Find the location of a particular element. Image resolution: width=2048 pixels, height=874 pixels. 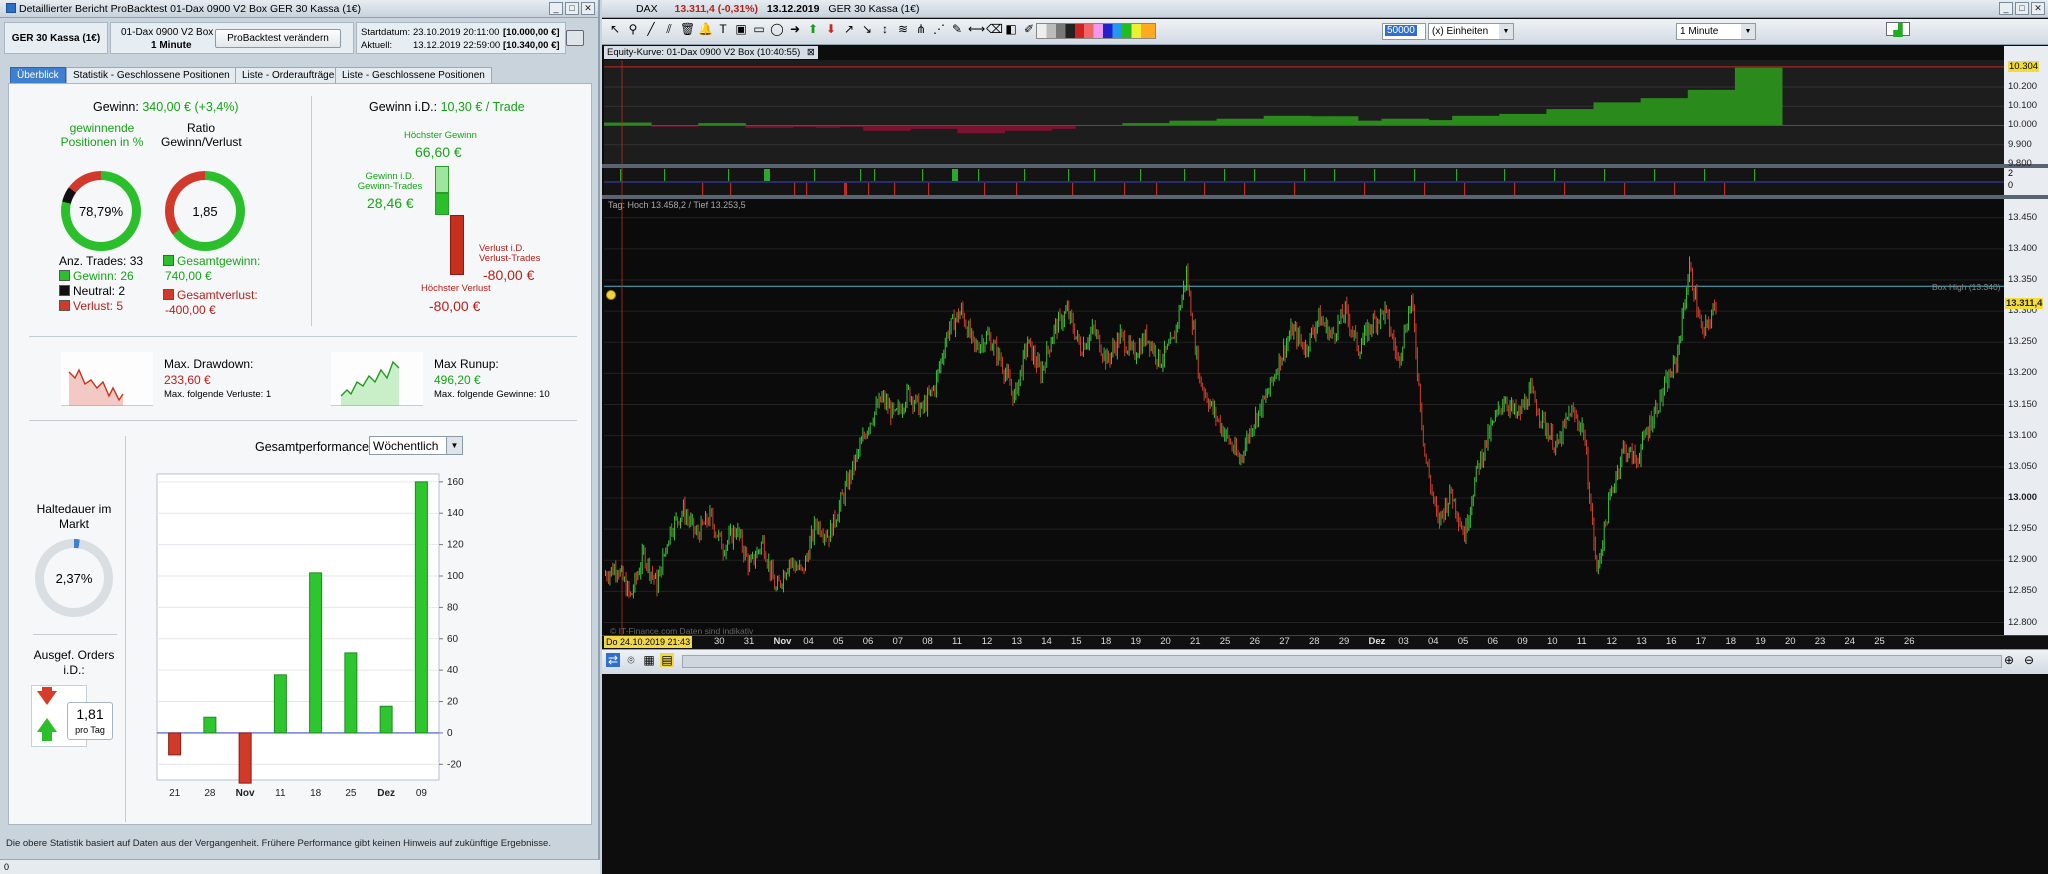

gain-id-value: 10,30 € / Trade is located at coordinates (482, 107).